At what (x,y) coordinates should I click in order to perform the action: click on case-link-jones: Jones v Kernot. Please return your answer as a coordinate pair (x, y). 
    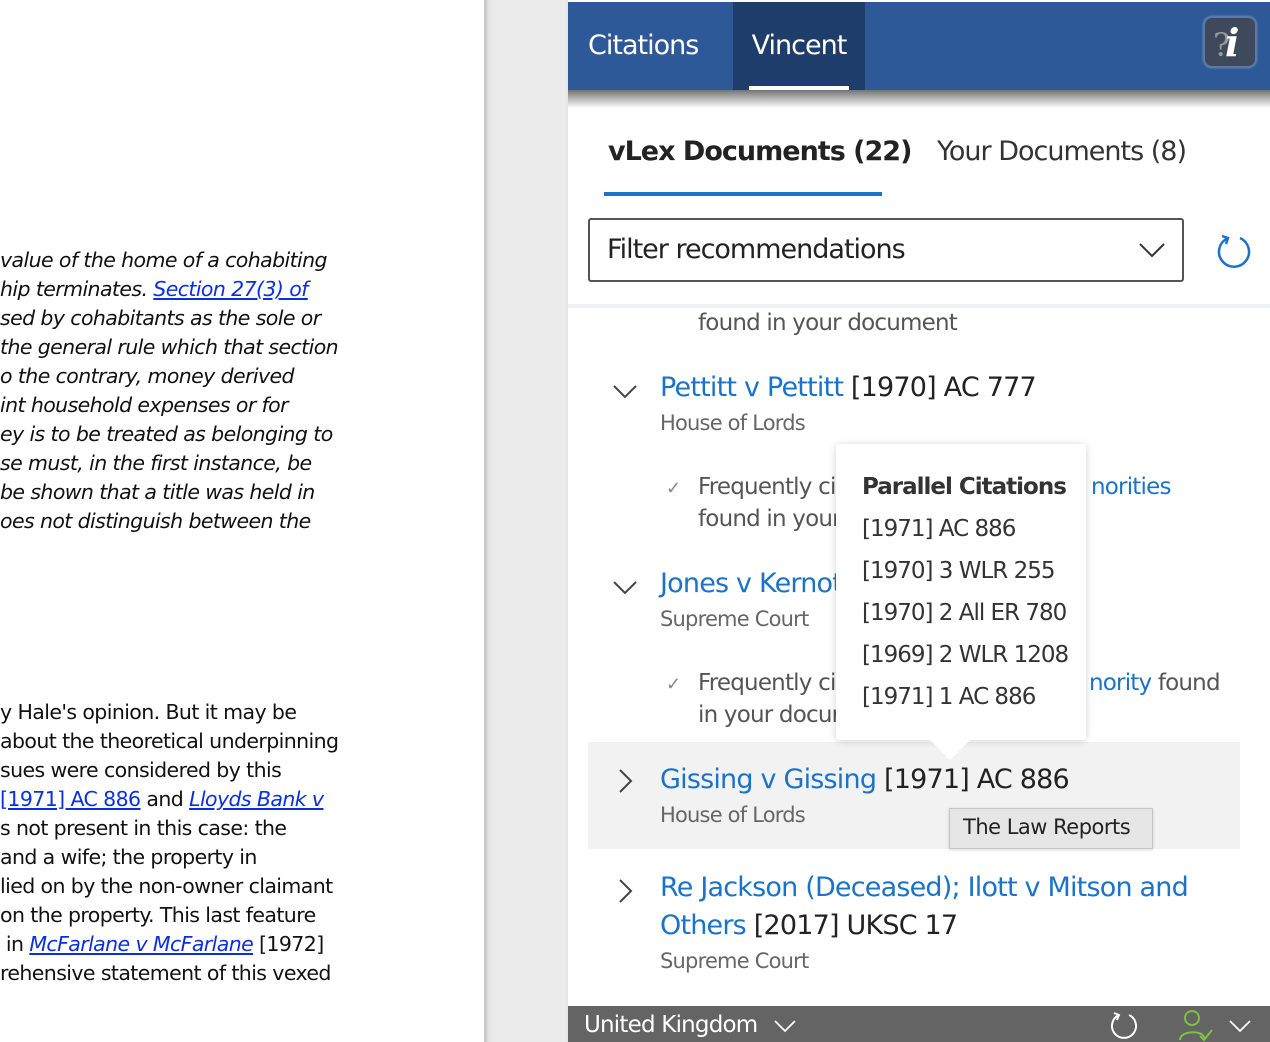
    Looking at the image, I should click on (751, 583).